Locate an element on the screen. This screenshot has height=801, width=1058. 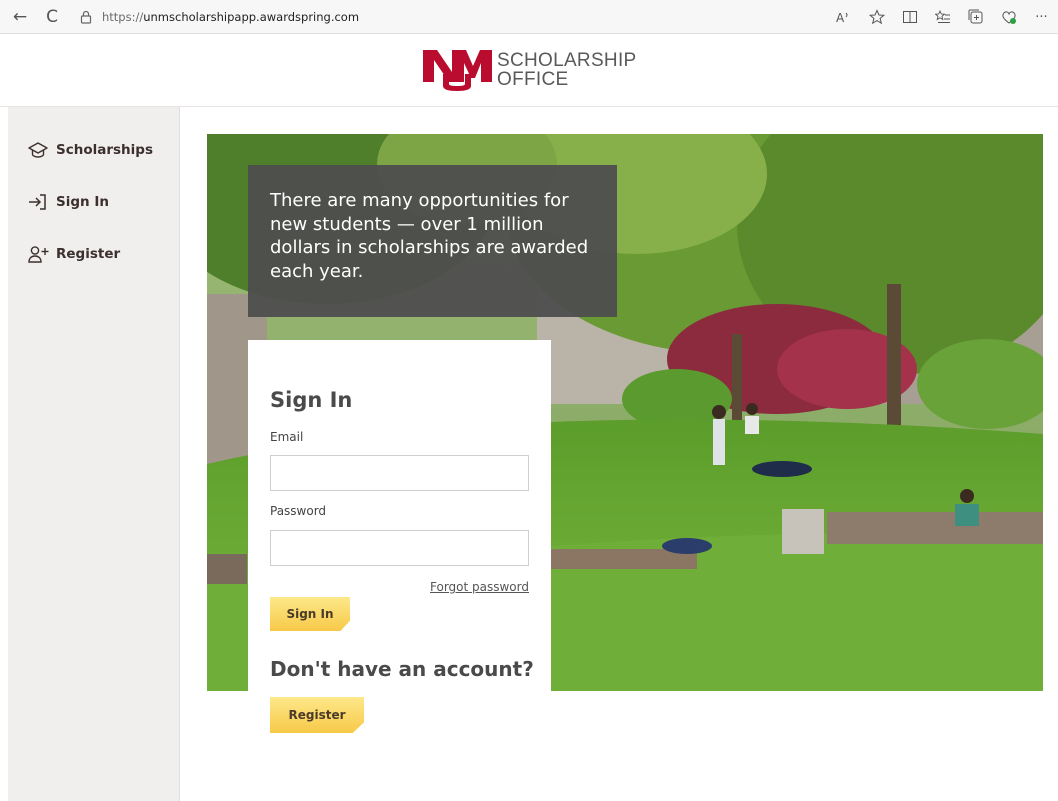
sidebar-item-sign-in: Sign In is located at coordinates (68, 202).